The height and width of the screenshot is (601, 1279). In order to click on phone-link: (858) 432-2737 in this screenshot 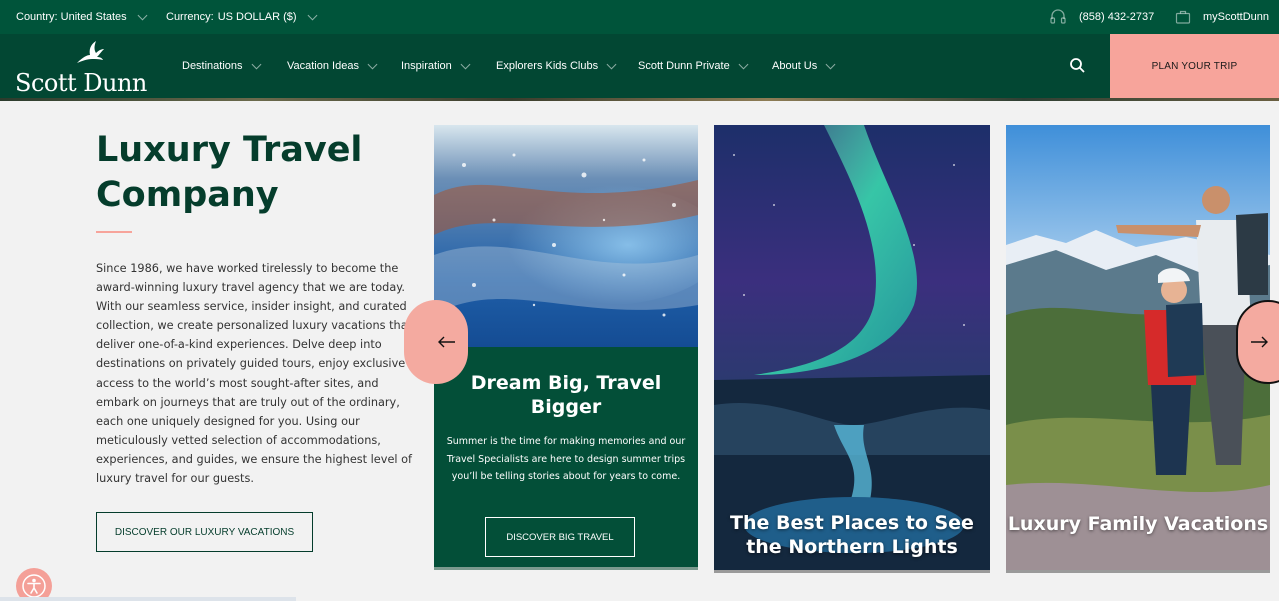, I will do `click(1101, 17)`.